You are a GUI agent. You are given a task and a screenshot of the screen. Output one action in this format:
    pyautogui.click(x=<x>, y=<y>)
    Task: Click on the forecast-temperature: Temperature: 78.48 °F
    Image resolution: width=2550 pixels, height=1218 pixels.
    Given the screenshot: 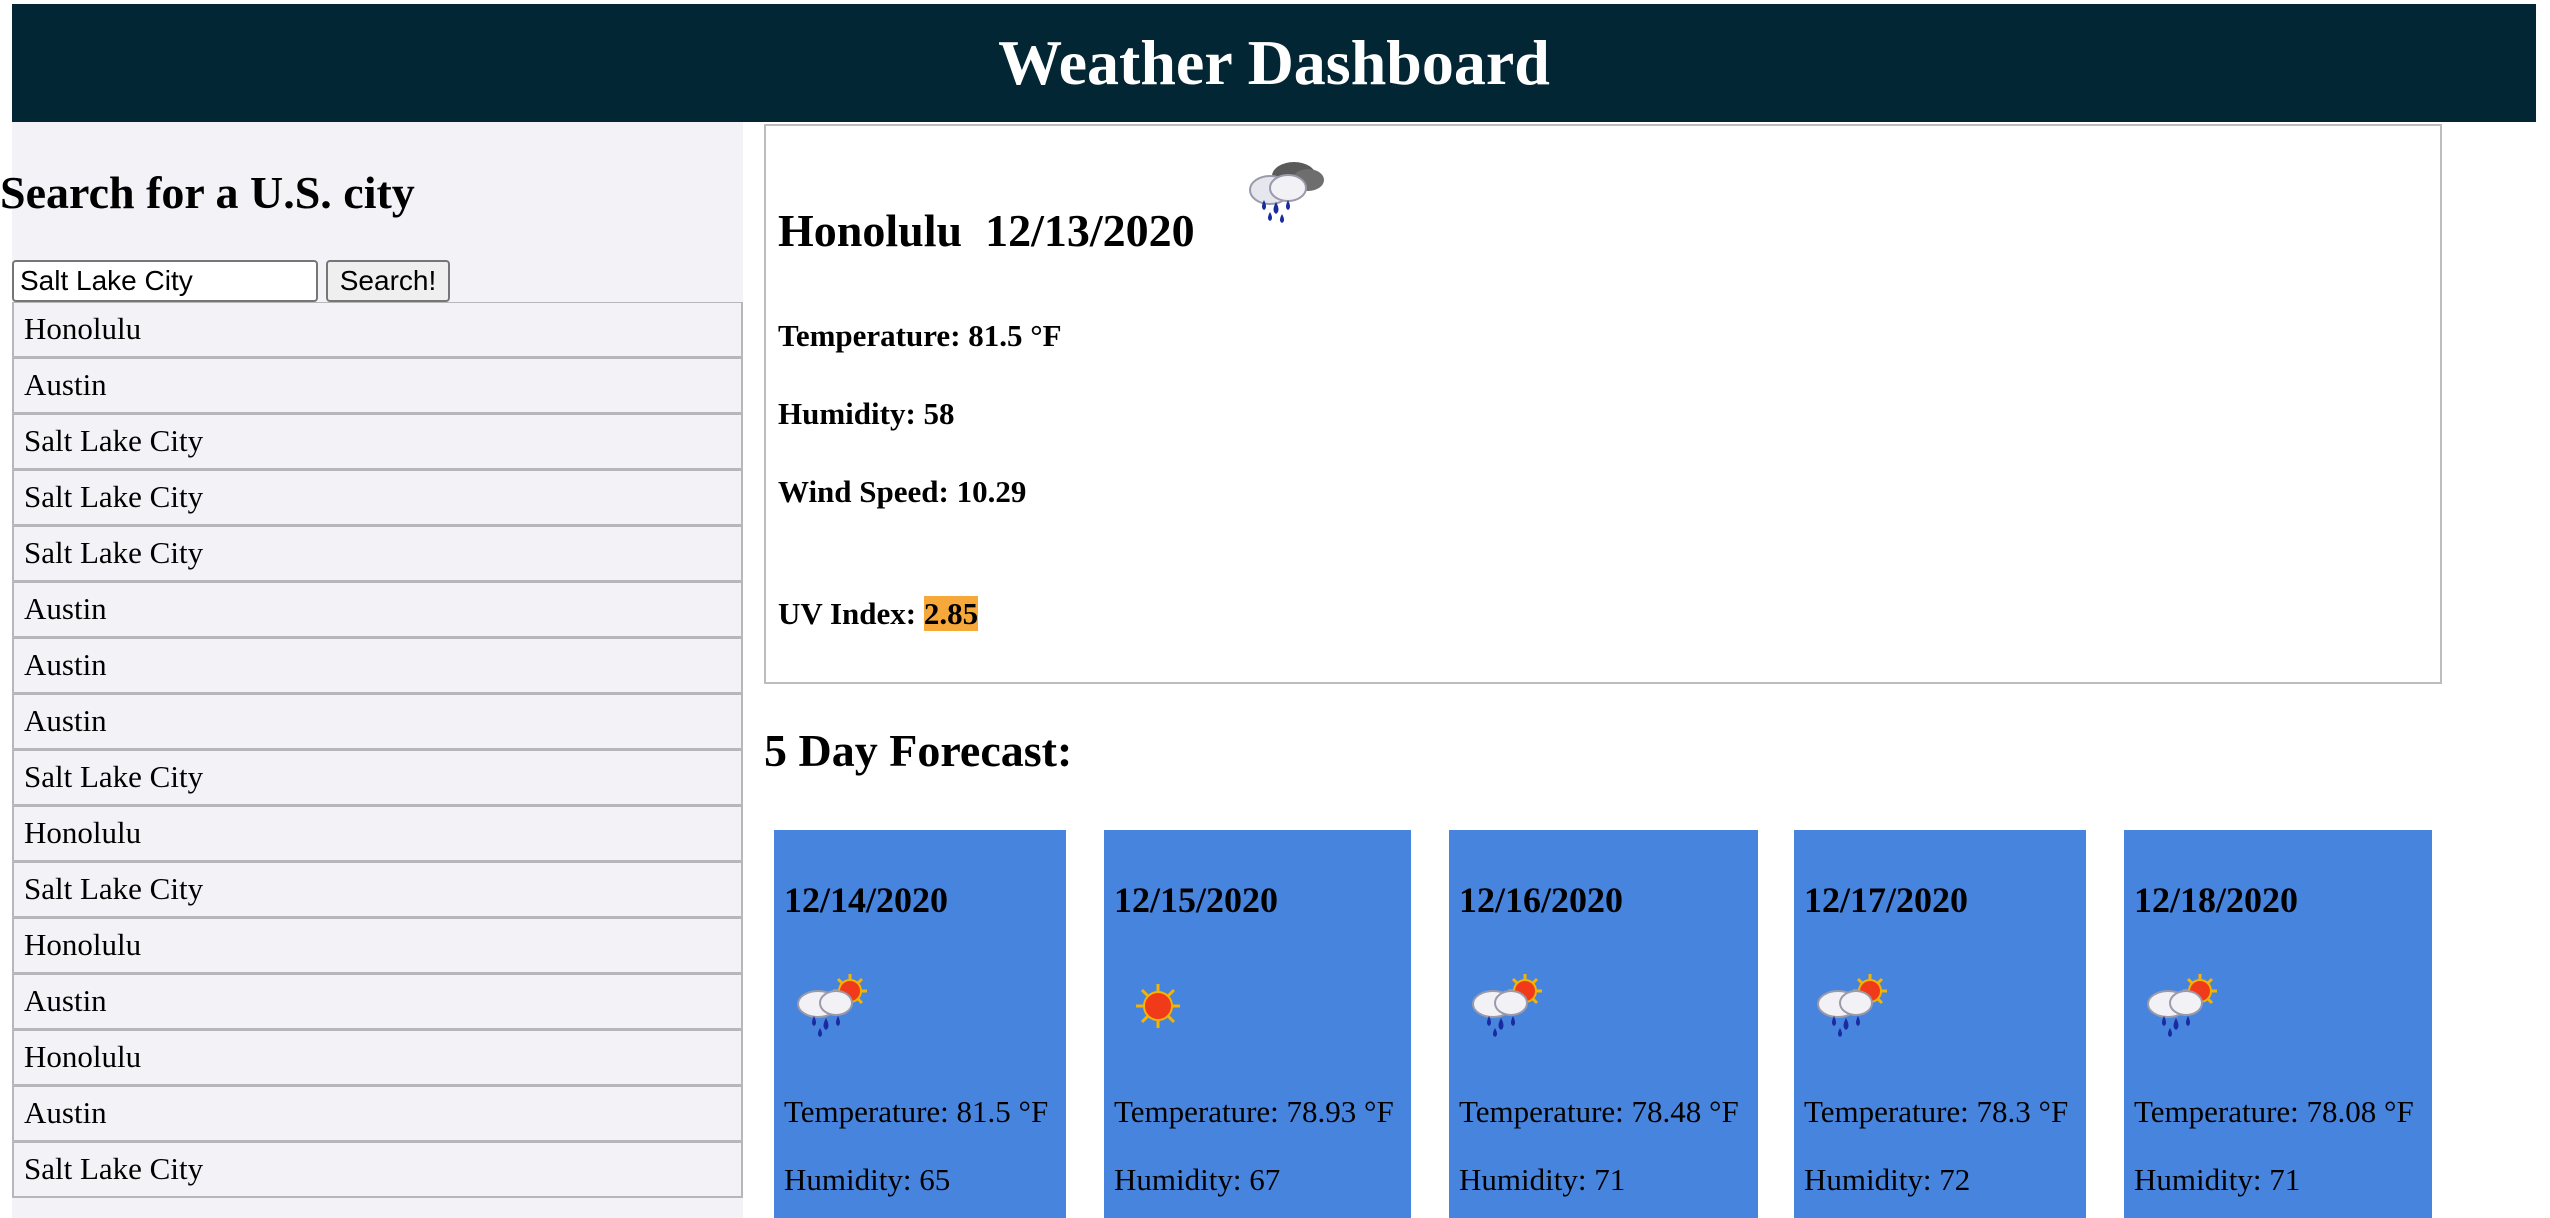 What is the action you would take?
    pyautogui.click(x=1599, y=1111)
    